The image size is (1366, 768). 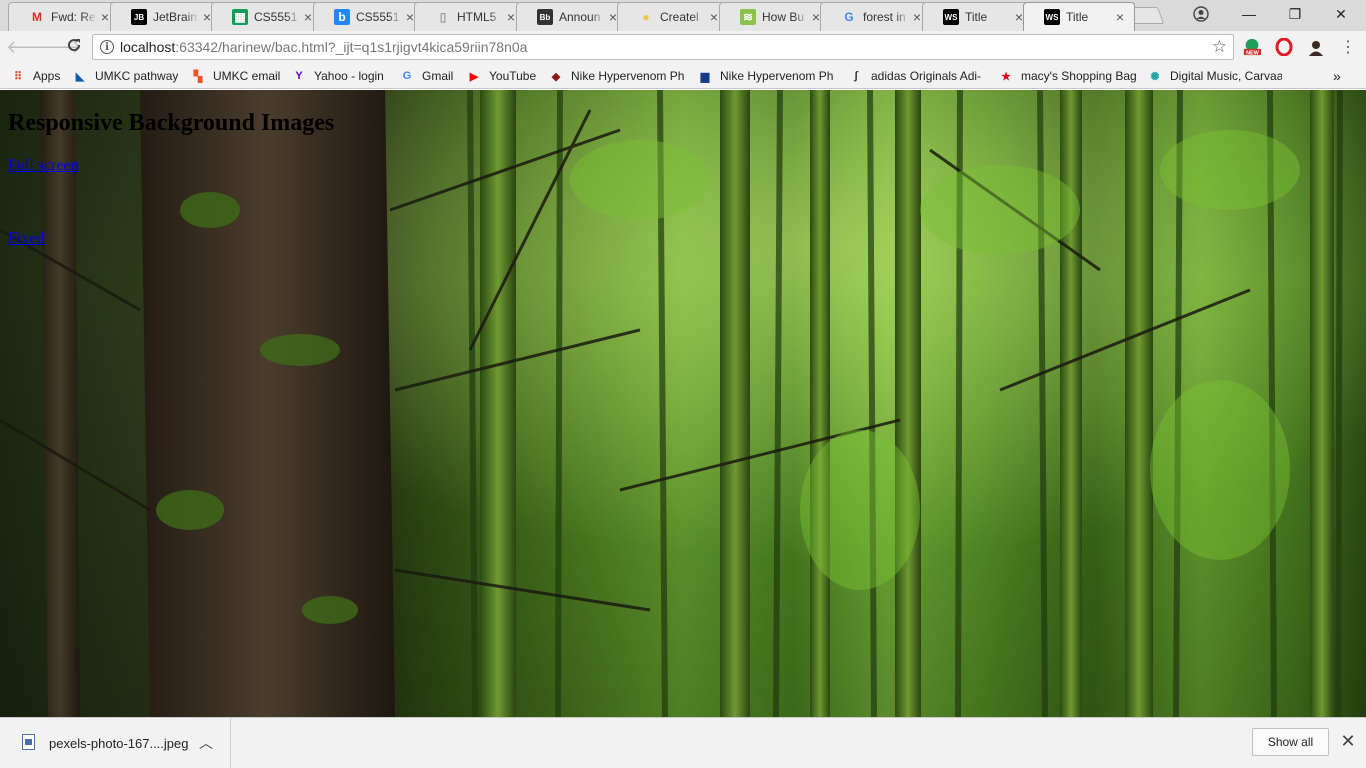 I want to click on bookmark-item: ★ macy's Shopping Bag, so click(x=1067, y=76).